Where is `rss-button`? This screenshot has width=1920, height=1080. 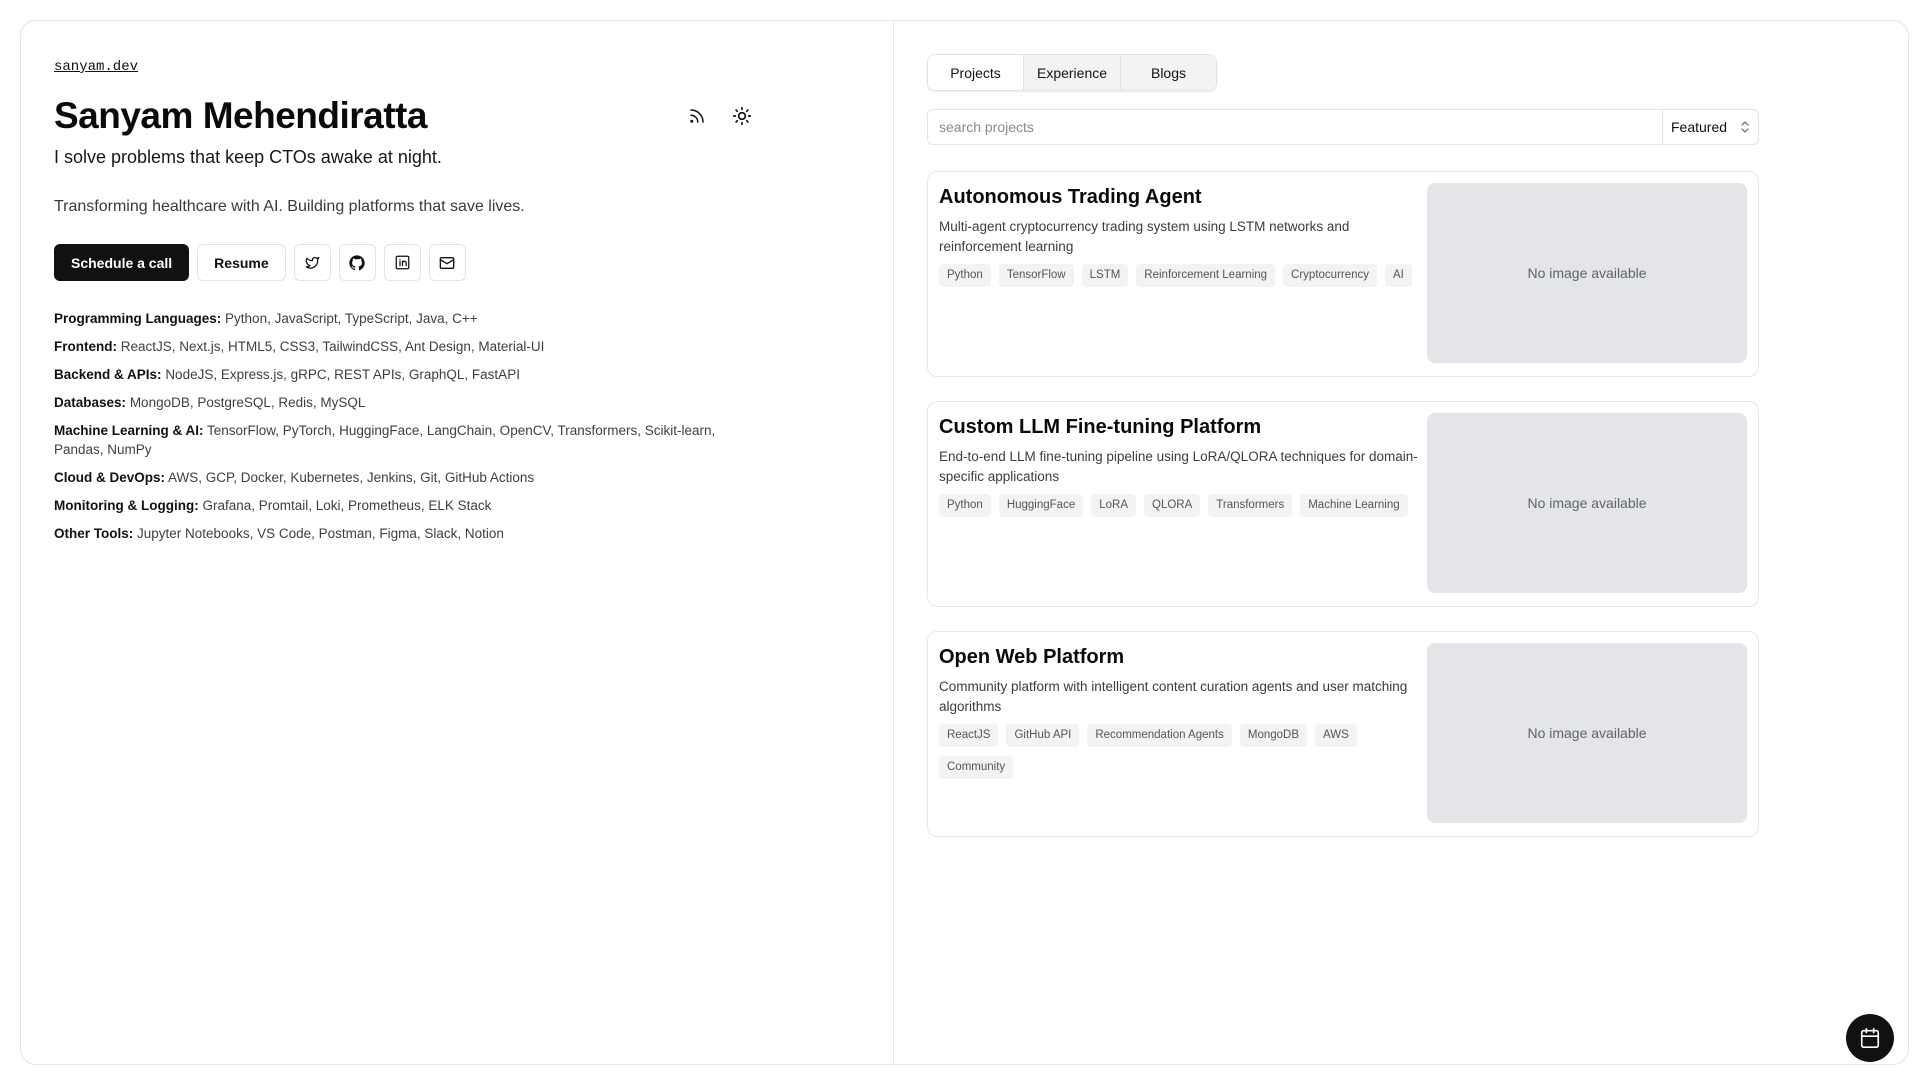
rss-button is located at coordinates (697, 116).